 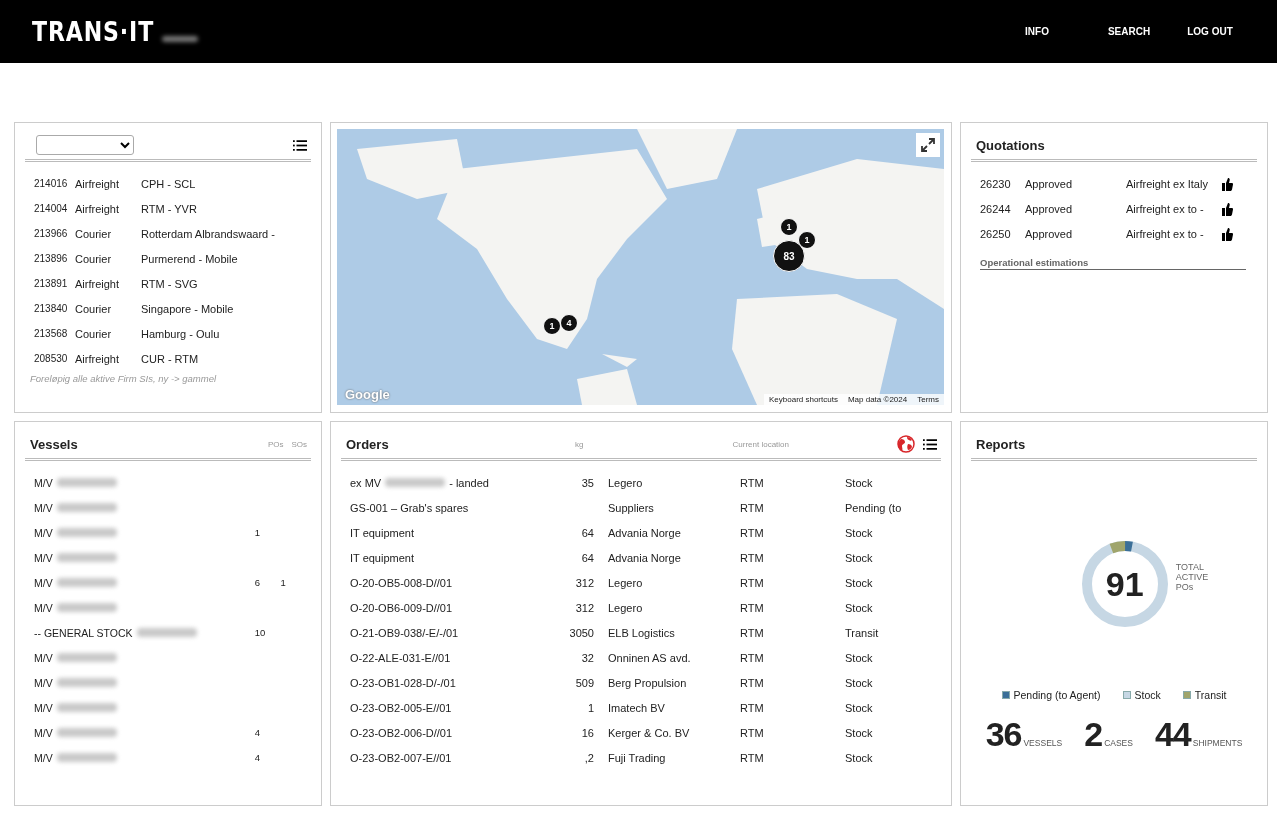 What do you see at coordinates (169, 208) in the screenshot?
I see `shipment-route: RTM - YVR` at bounding box center [169, 208].